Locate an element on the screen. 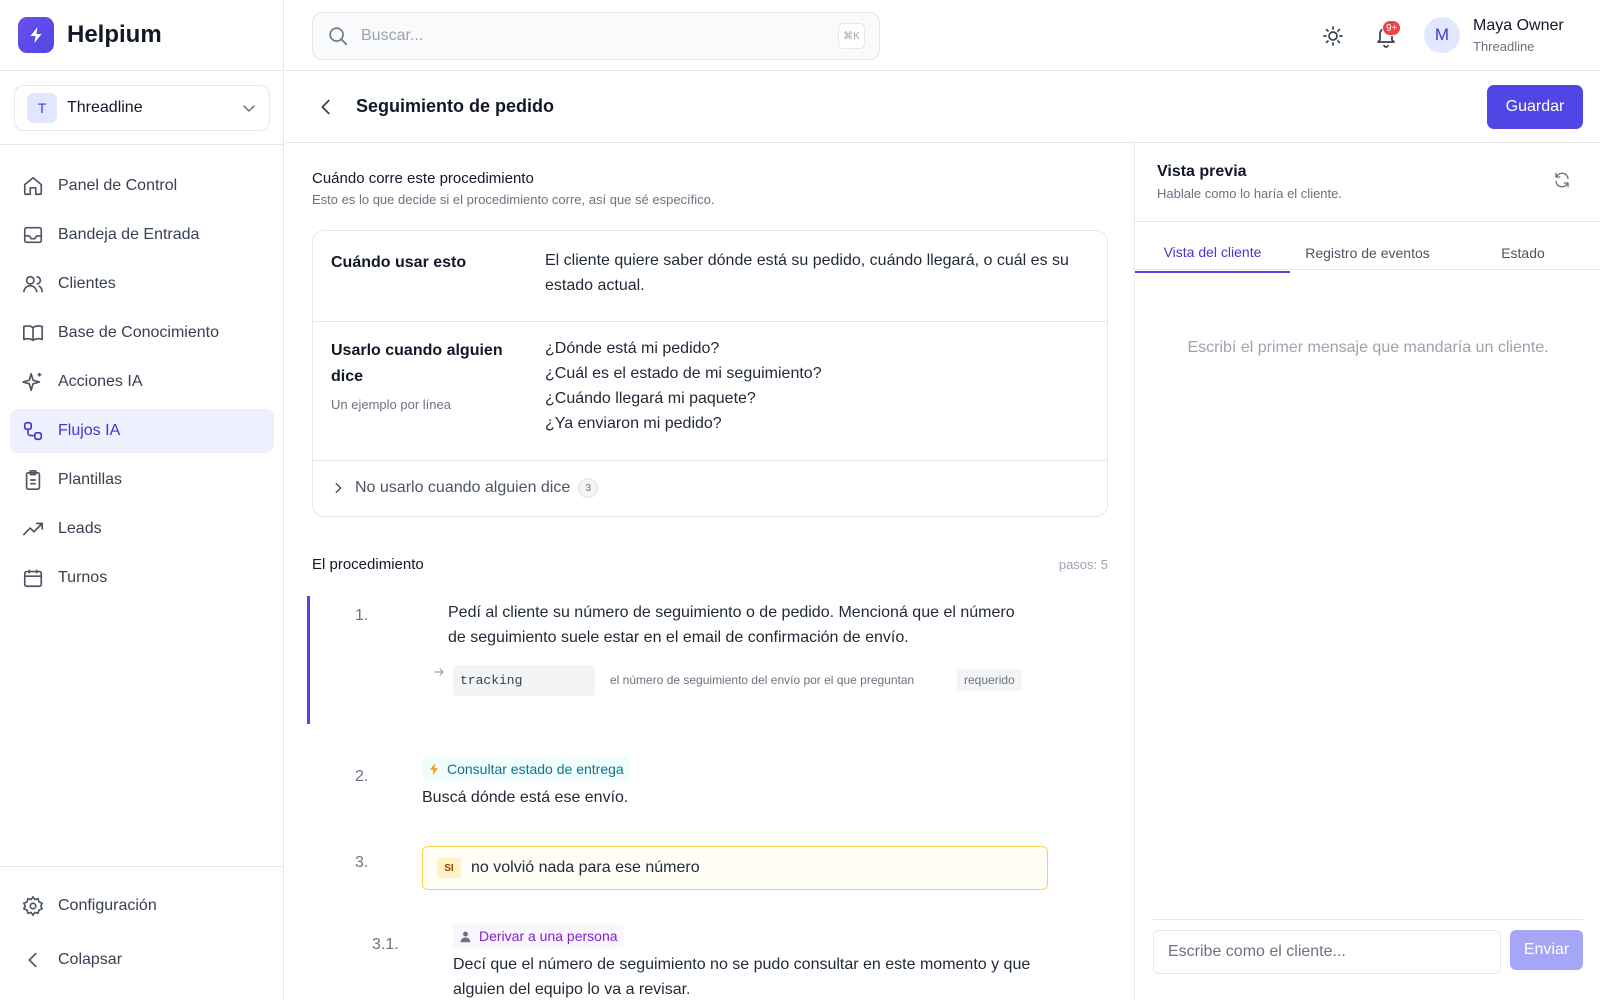  user-name: Maya Owner is located at coordinates (1518, 26).